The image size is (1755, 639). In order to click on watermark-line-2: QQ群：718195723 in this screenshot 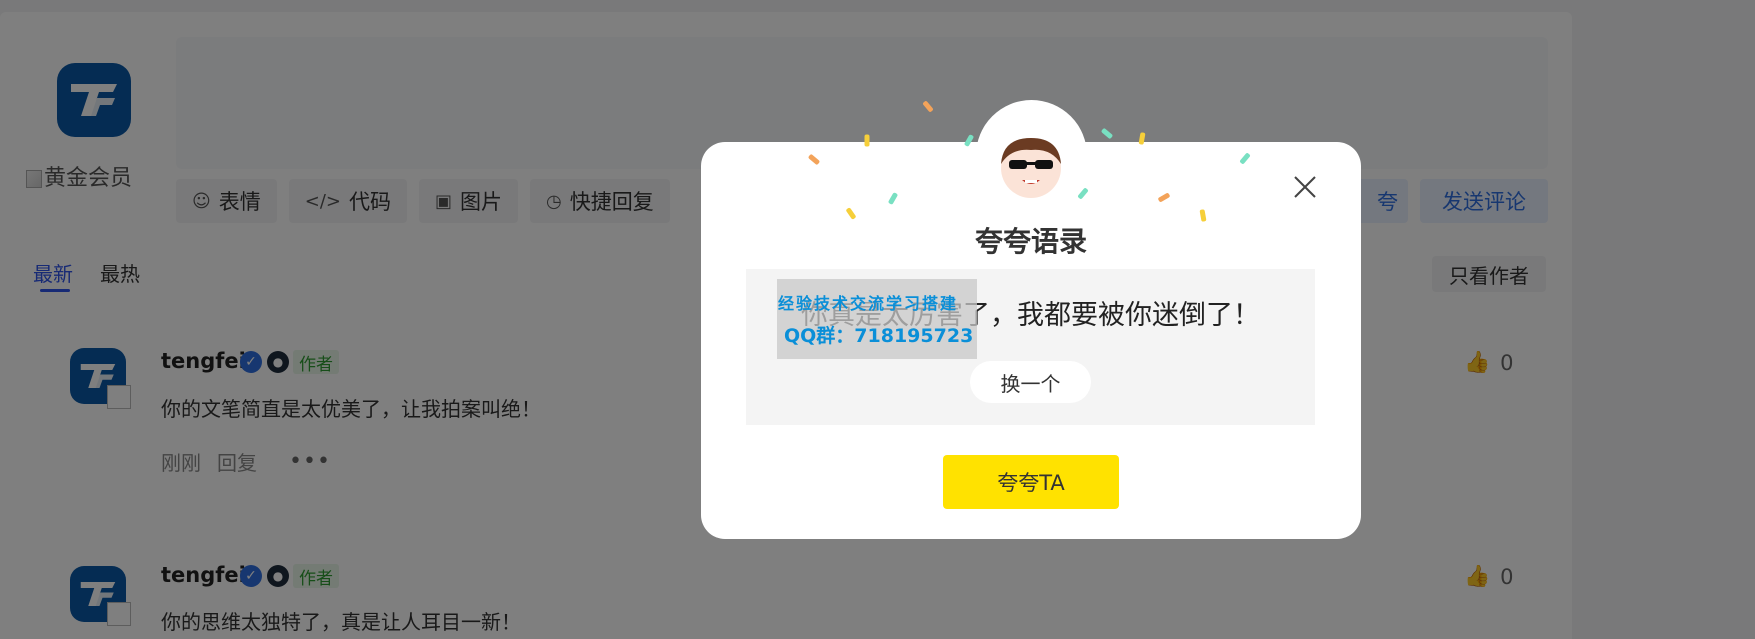, I will do `click(879, 336)`.